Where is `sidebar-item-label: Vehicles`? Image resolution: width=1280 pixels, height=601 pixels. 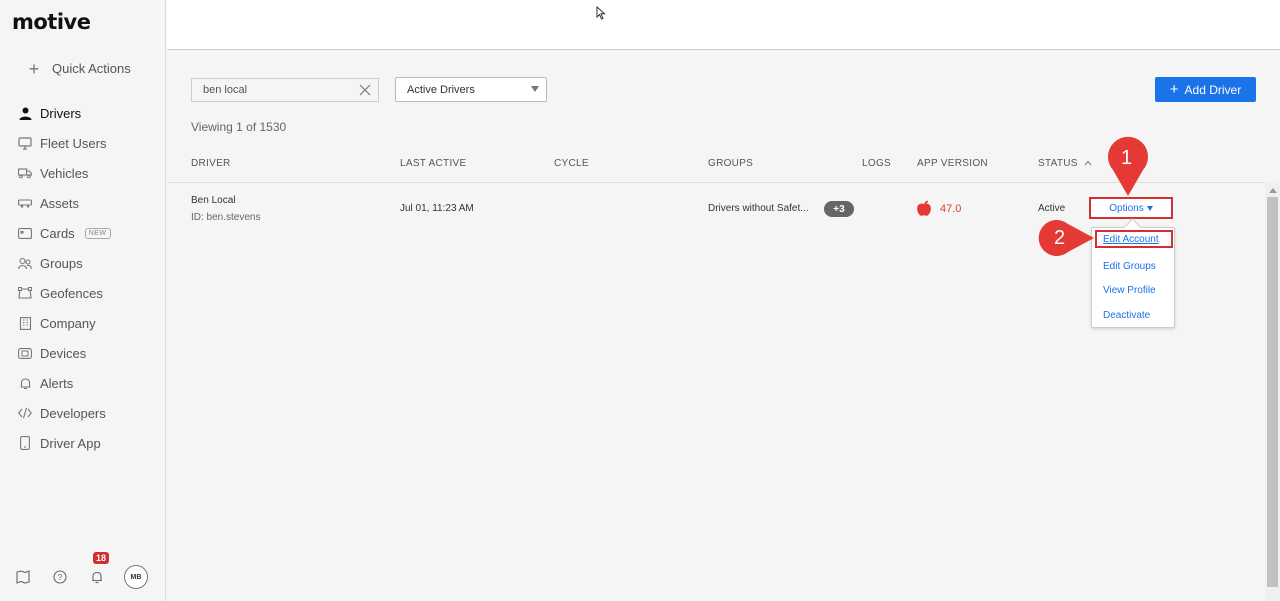
sidebar-item-label: Vehicles is located at coordinates (64, 173).